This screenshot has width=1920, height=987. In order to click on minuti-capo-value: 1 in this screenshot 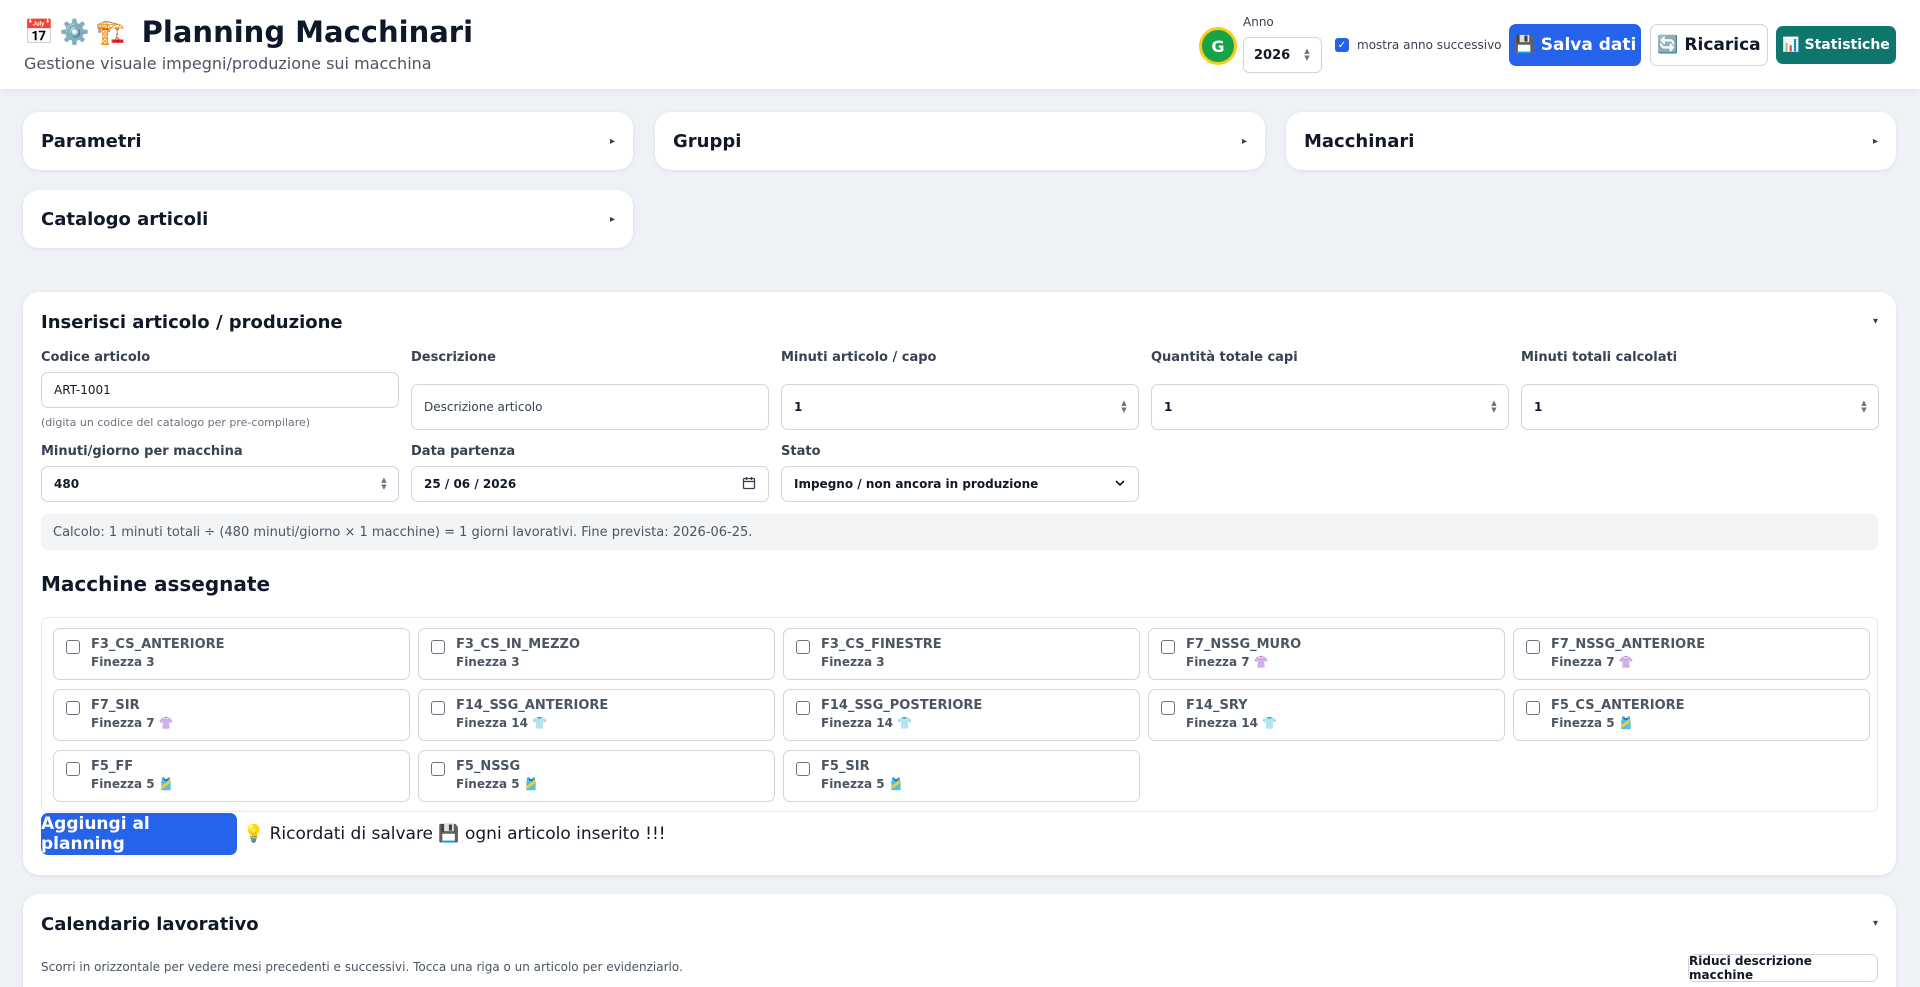, I will do `click(798, 407)`.